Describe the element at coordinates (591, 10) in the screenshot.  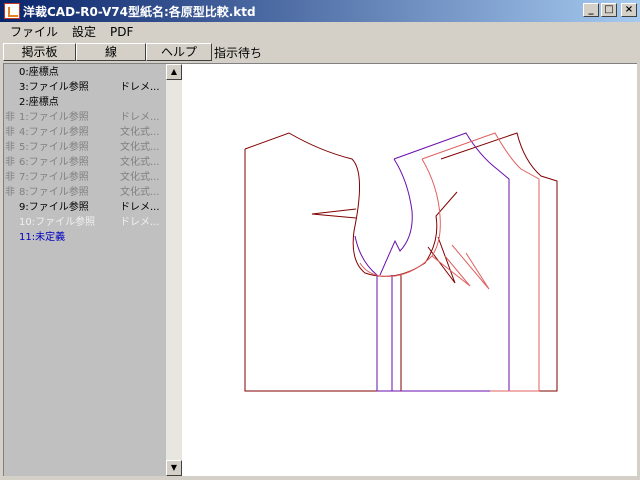
I see `minimize-icon: _` at that location.